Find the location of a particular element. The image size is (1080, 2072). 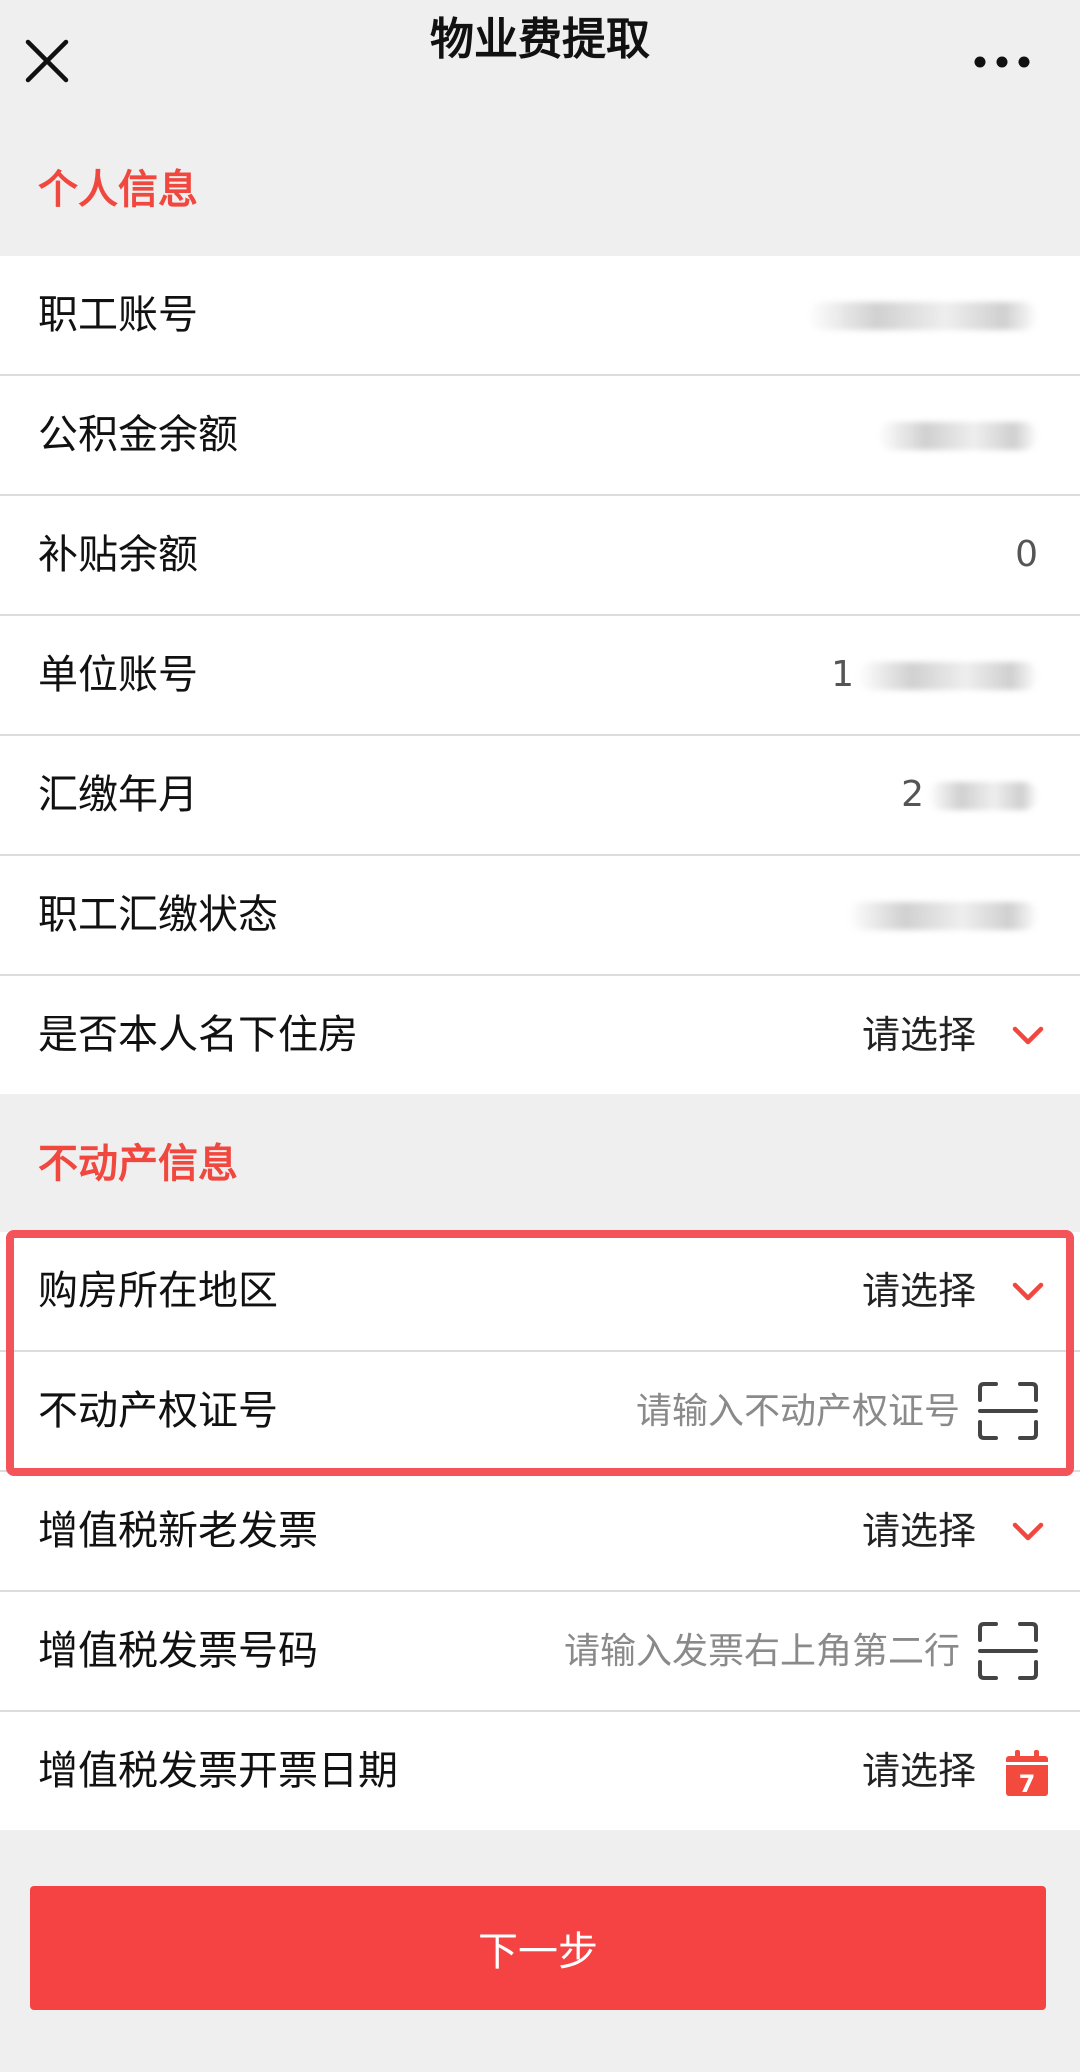

row-label: 增值税发票开票日期 is located at coordinates (218, 1771).